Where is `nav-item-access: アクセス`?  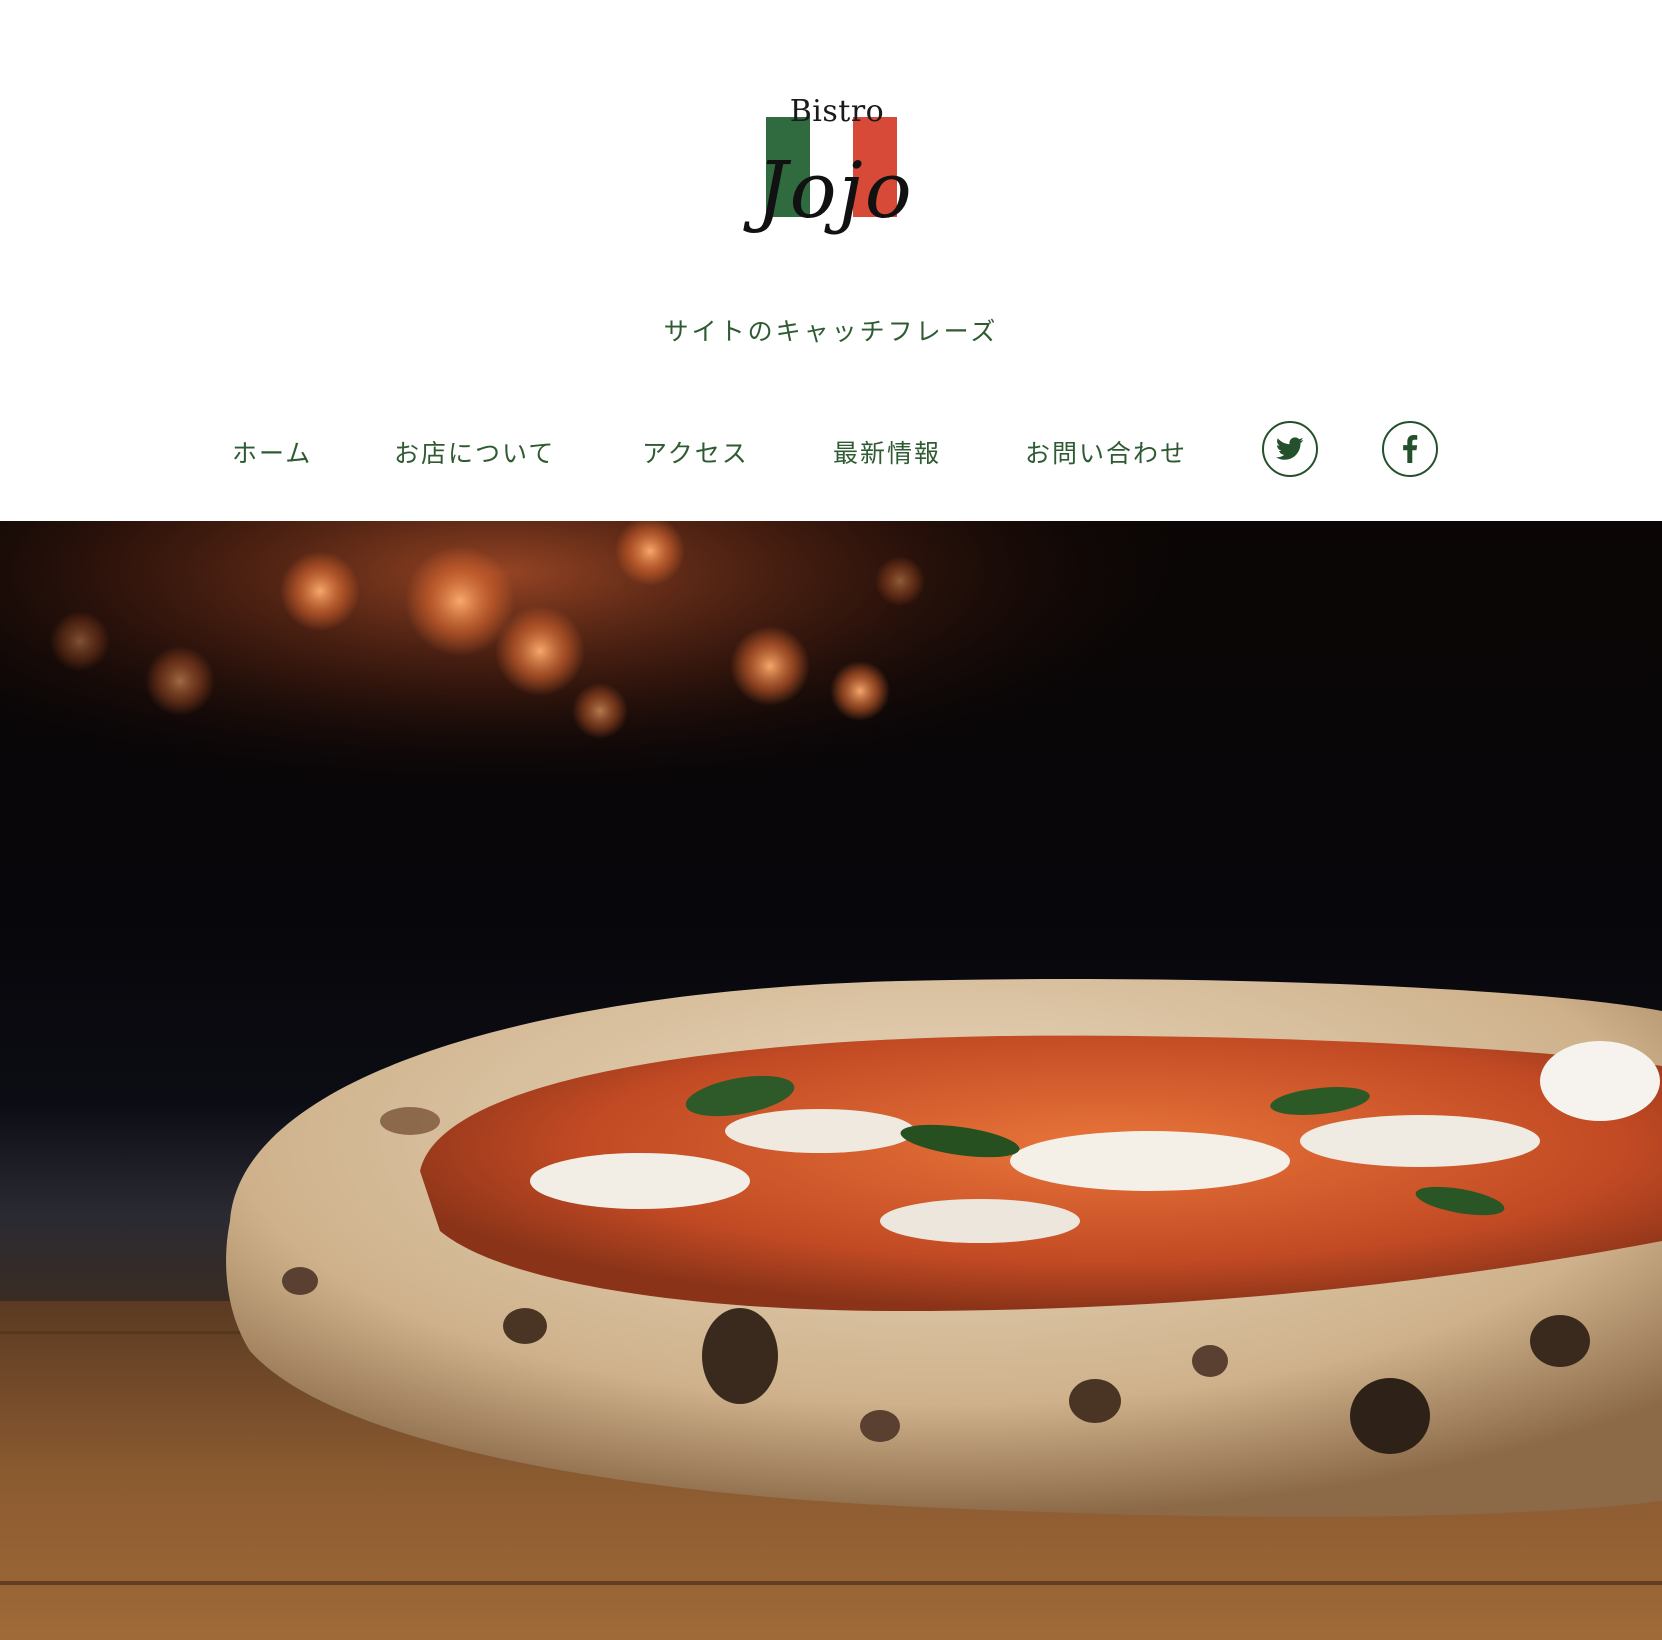 nav-item-access: アクセス is located at coordinates (695, 452).